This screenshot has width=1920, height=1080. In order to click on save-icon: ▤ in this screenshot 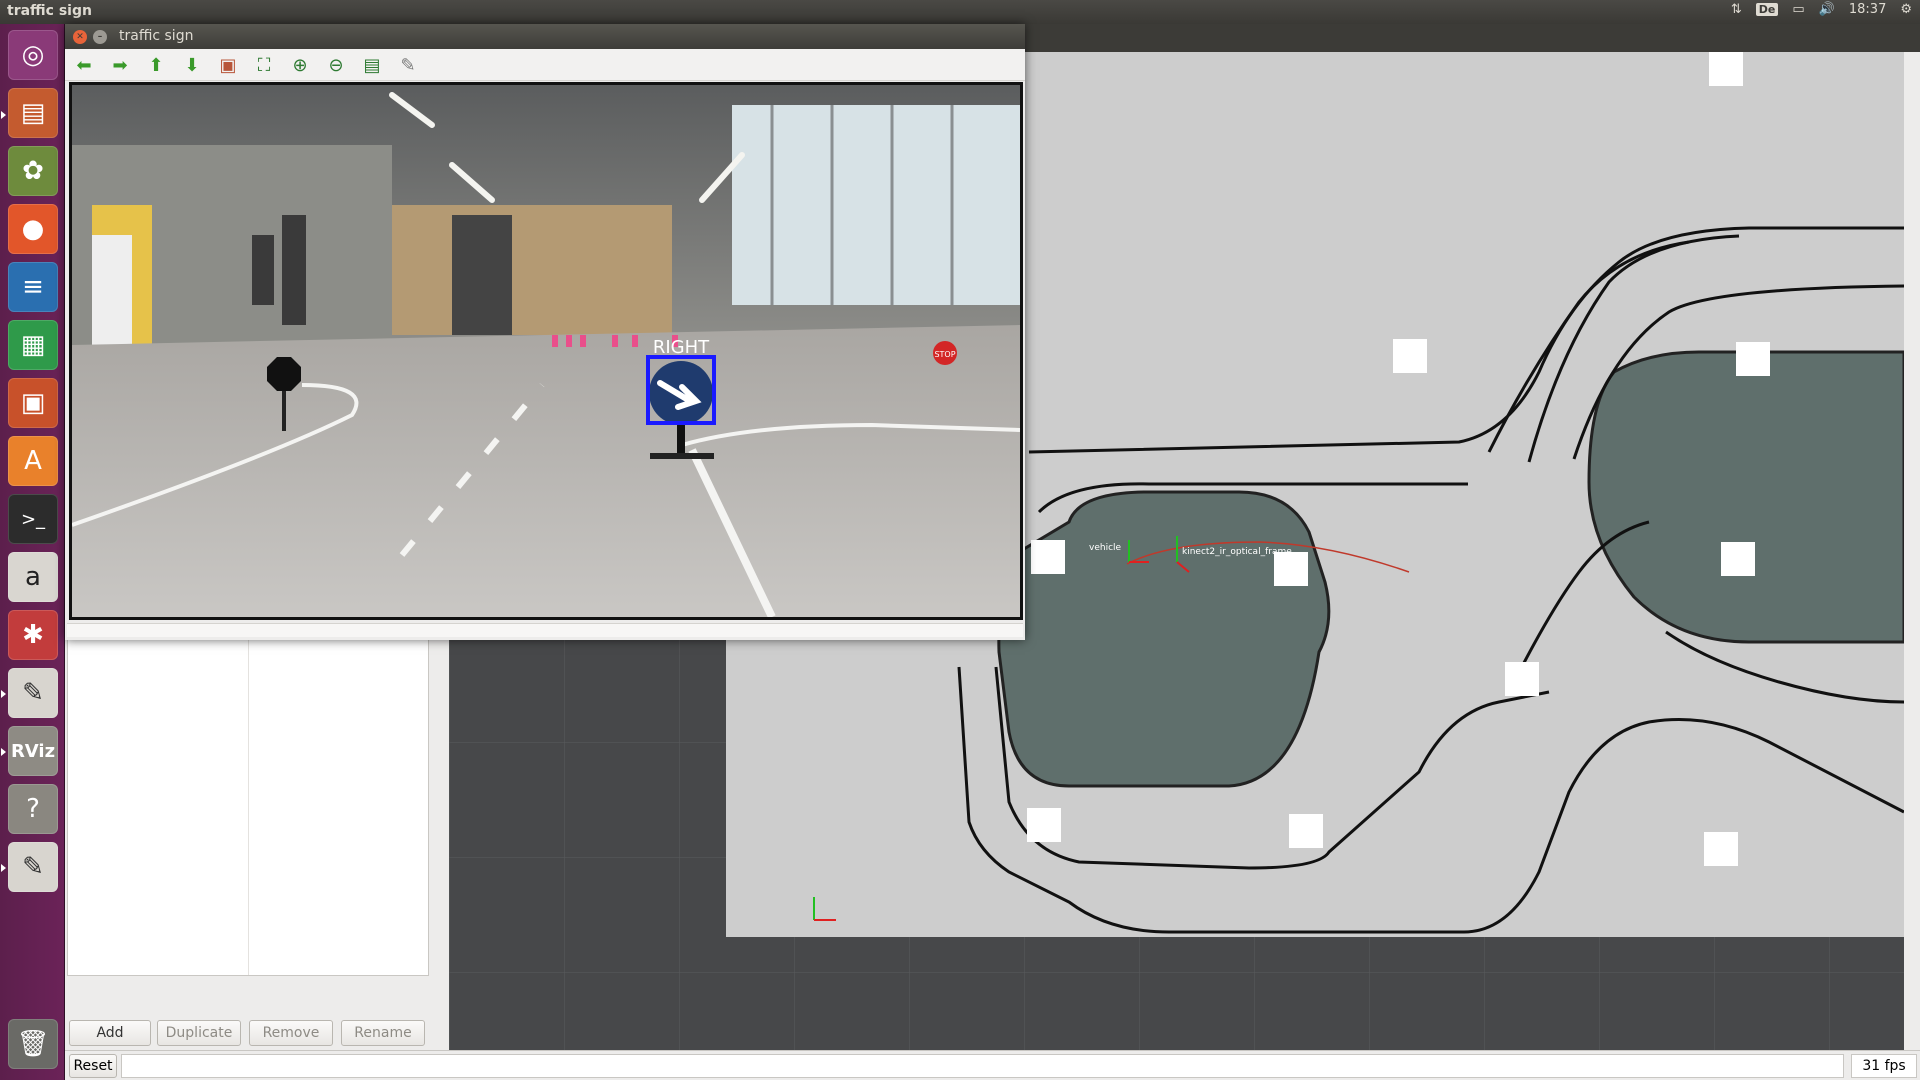, I will do `click(372, 65)`.